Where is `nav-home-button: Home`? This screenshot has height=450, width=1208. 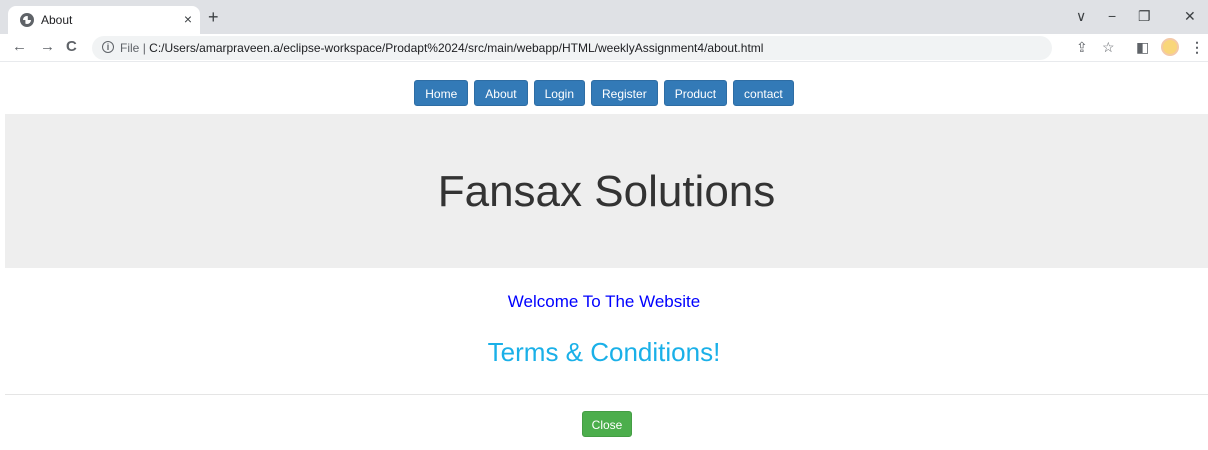 nav-home-button: Home is located at coordinates (441, 93).